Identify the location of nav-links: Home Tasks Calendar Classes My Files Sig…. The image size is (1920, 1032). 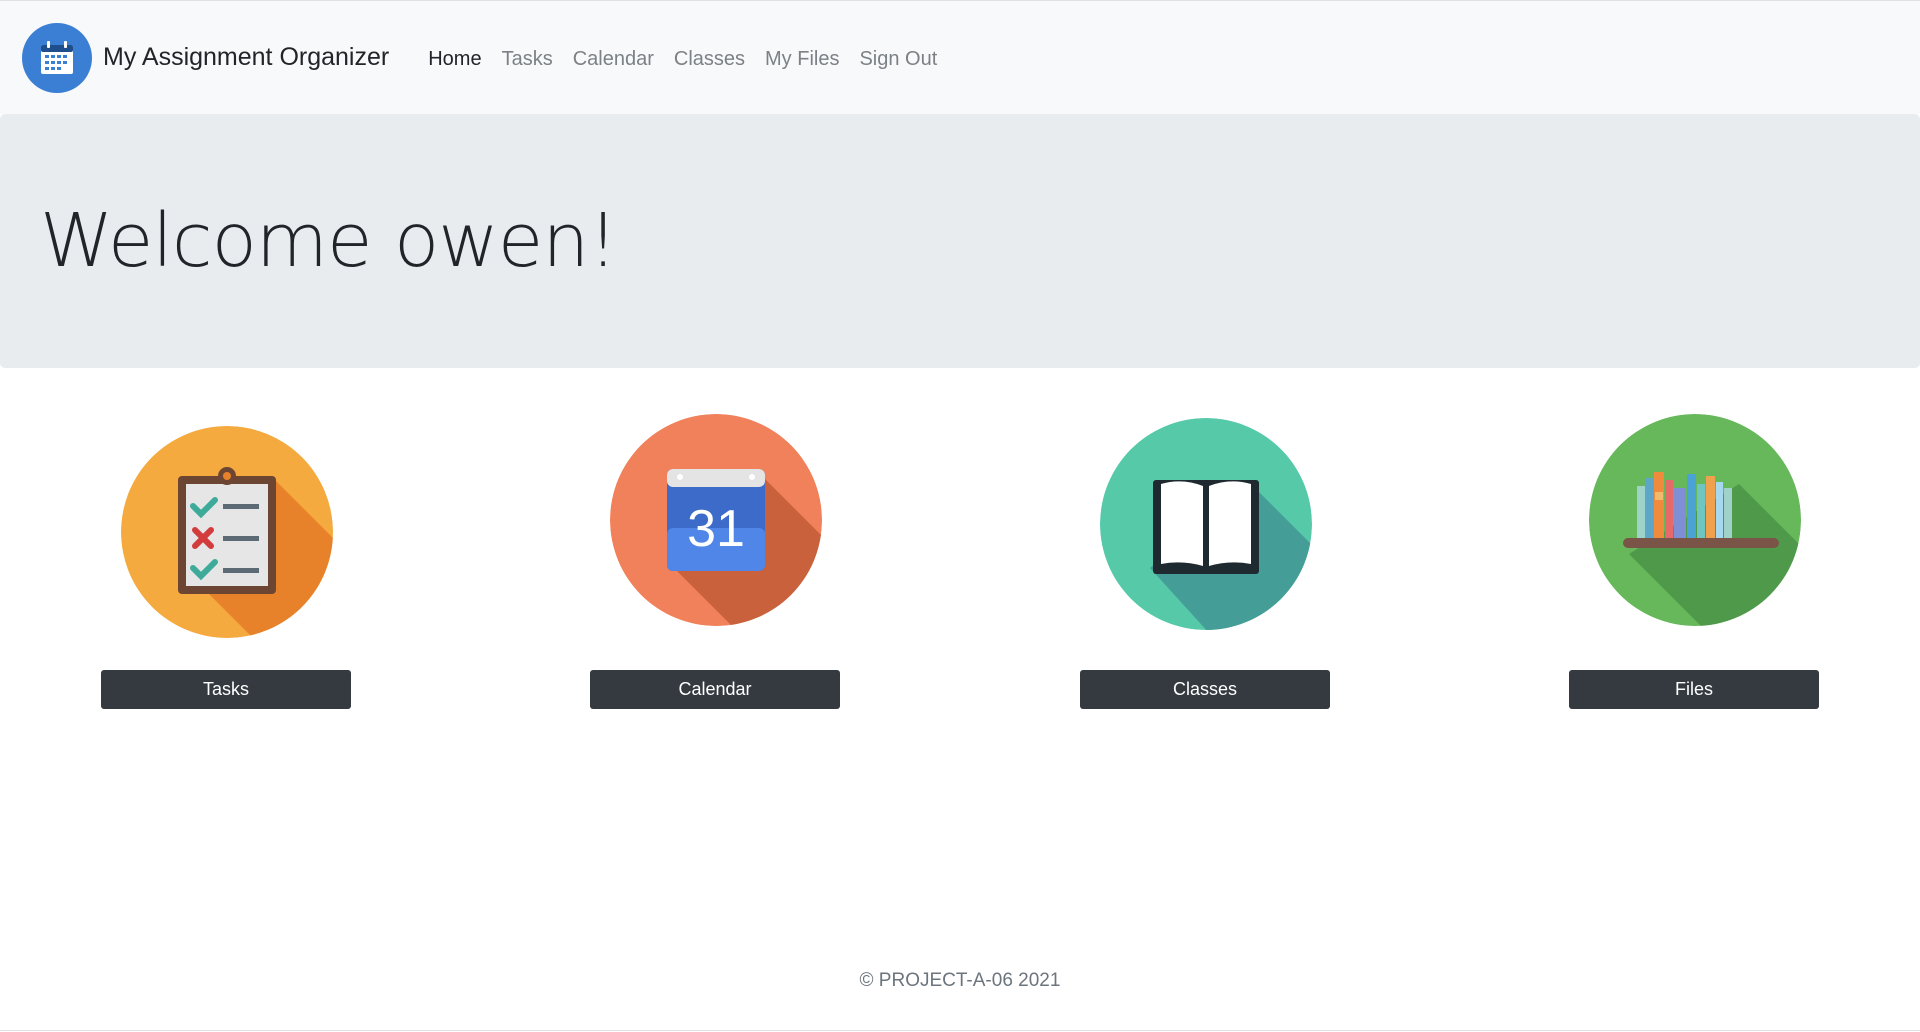
(682, 59).